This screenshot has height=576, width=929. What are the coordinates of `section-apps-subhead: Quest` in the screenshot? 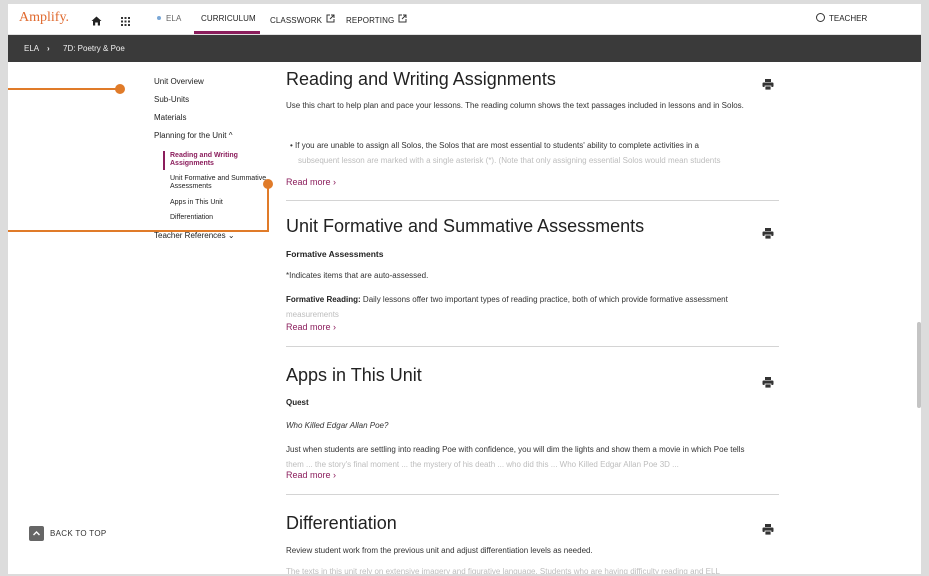 It's located at (297, 402).